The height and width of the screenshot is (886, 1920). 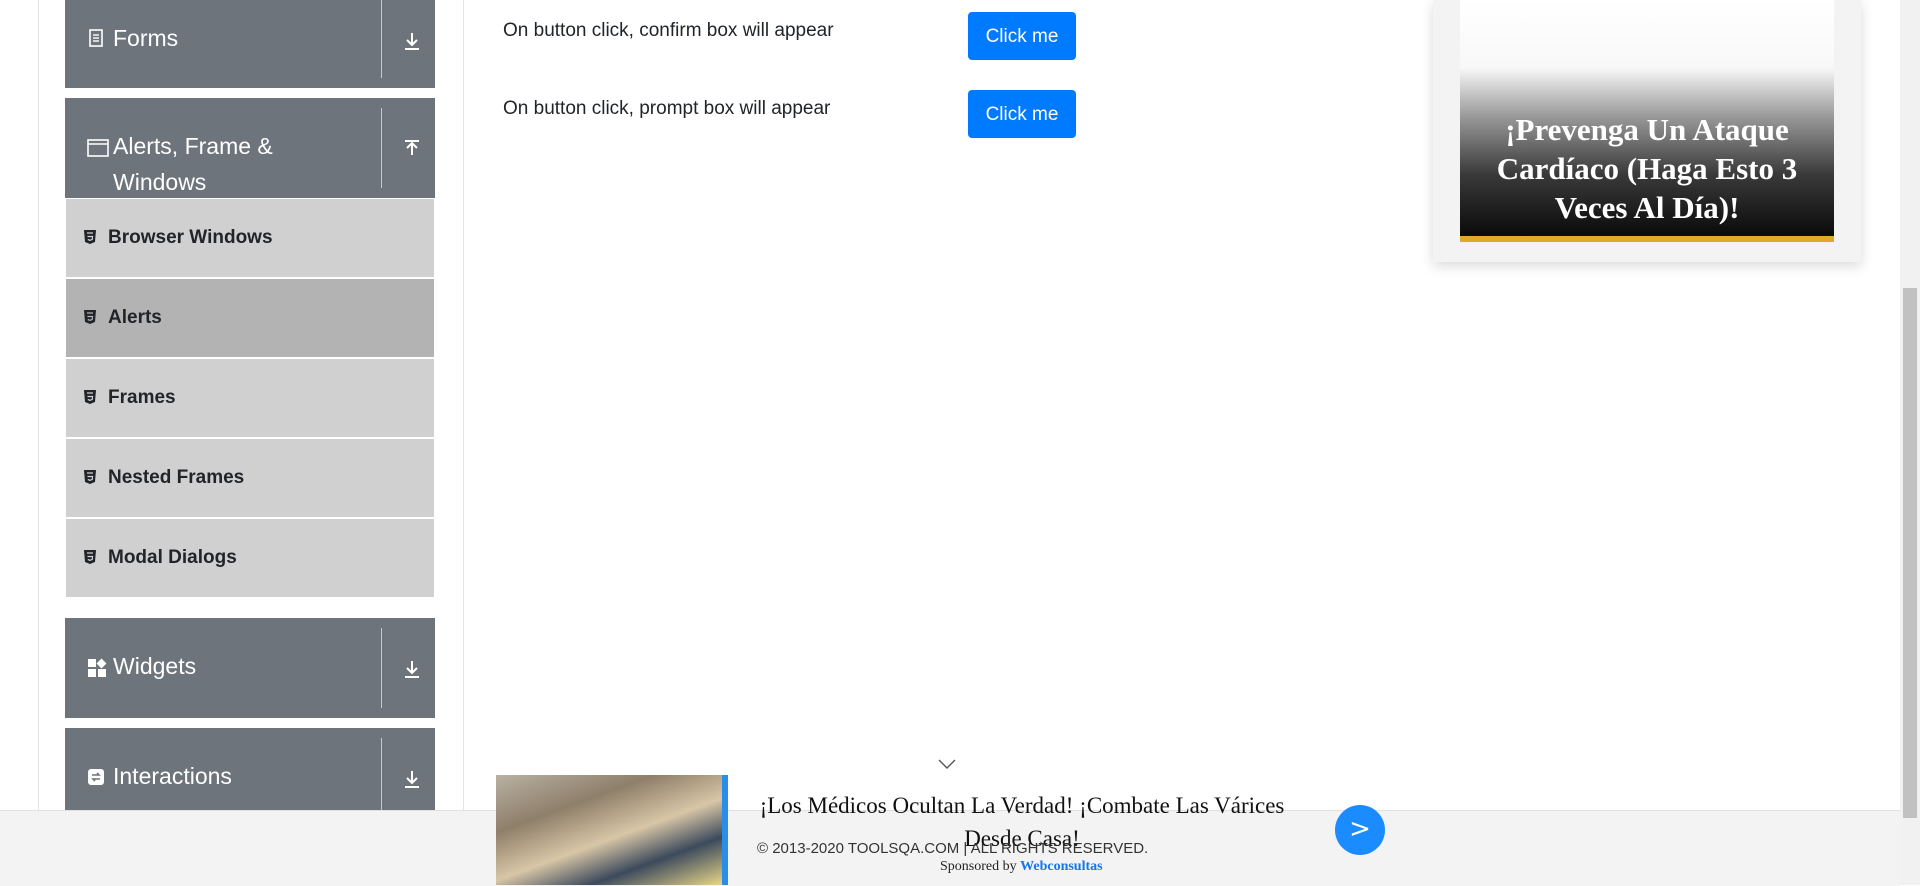 I want to click on group-title-forms: Forms, so click(x=146, y=38).